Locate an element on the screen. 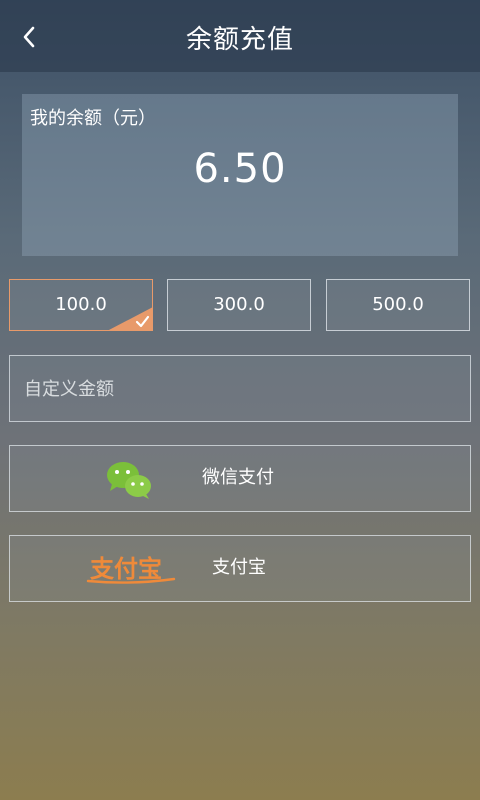 This screenshot has height=800, width=480. svg-text: 支付宝 is located at coordinates (126, 568).